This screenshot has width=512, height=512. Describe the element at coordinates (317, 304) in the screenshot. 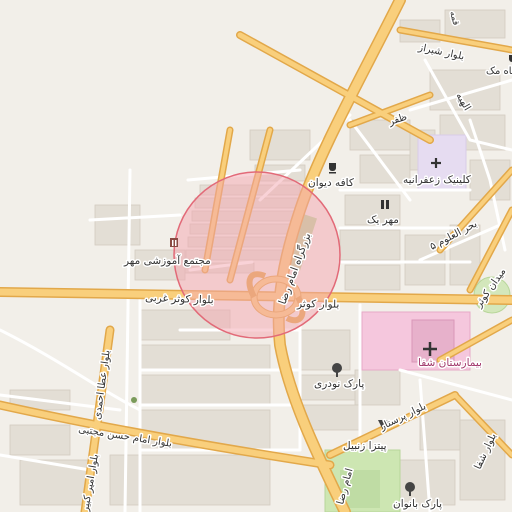

I see `label-kowsar: بلوار کوثر` at that location.